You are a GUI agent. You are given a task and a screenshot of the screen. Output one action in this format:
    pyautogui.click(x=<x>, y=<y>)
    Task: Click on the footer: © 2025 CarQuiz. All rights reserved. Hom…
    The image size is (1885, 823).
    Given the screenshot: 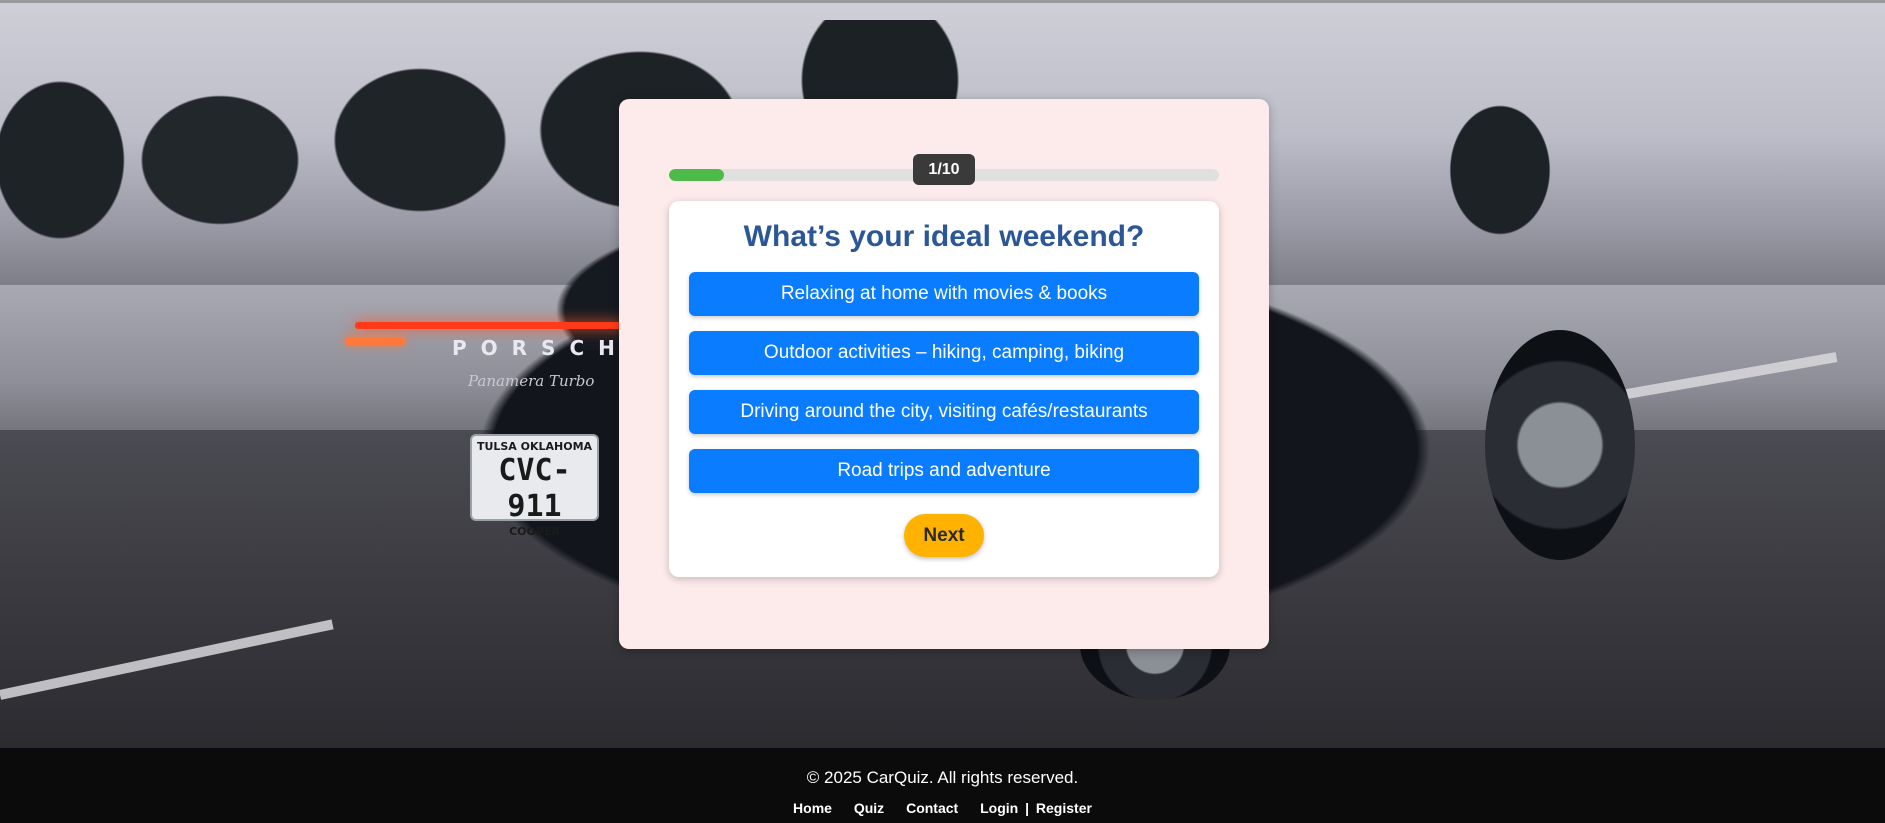 What is the action you would take?
    pyautogui.click(x=942, y=785)
    